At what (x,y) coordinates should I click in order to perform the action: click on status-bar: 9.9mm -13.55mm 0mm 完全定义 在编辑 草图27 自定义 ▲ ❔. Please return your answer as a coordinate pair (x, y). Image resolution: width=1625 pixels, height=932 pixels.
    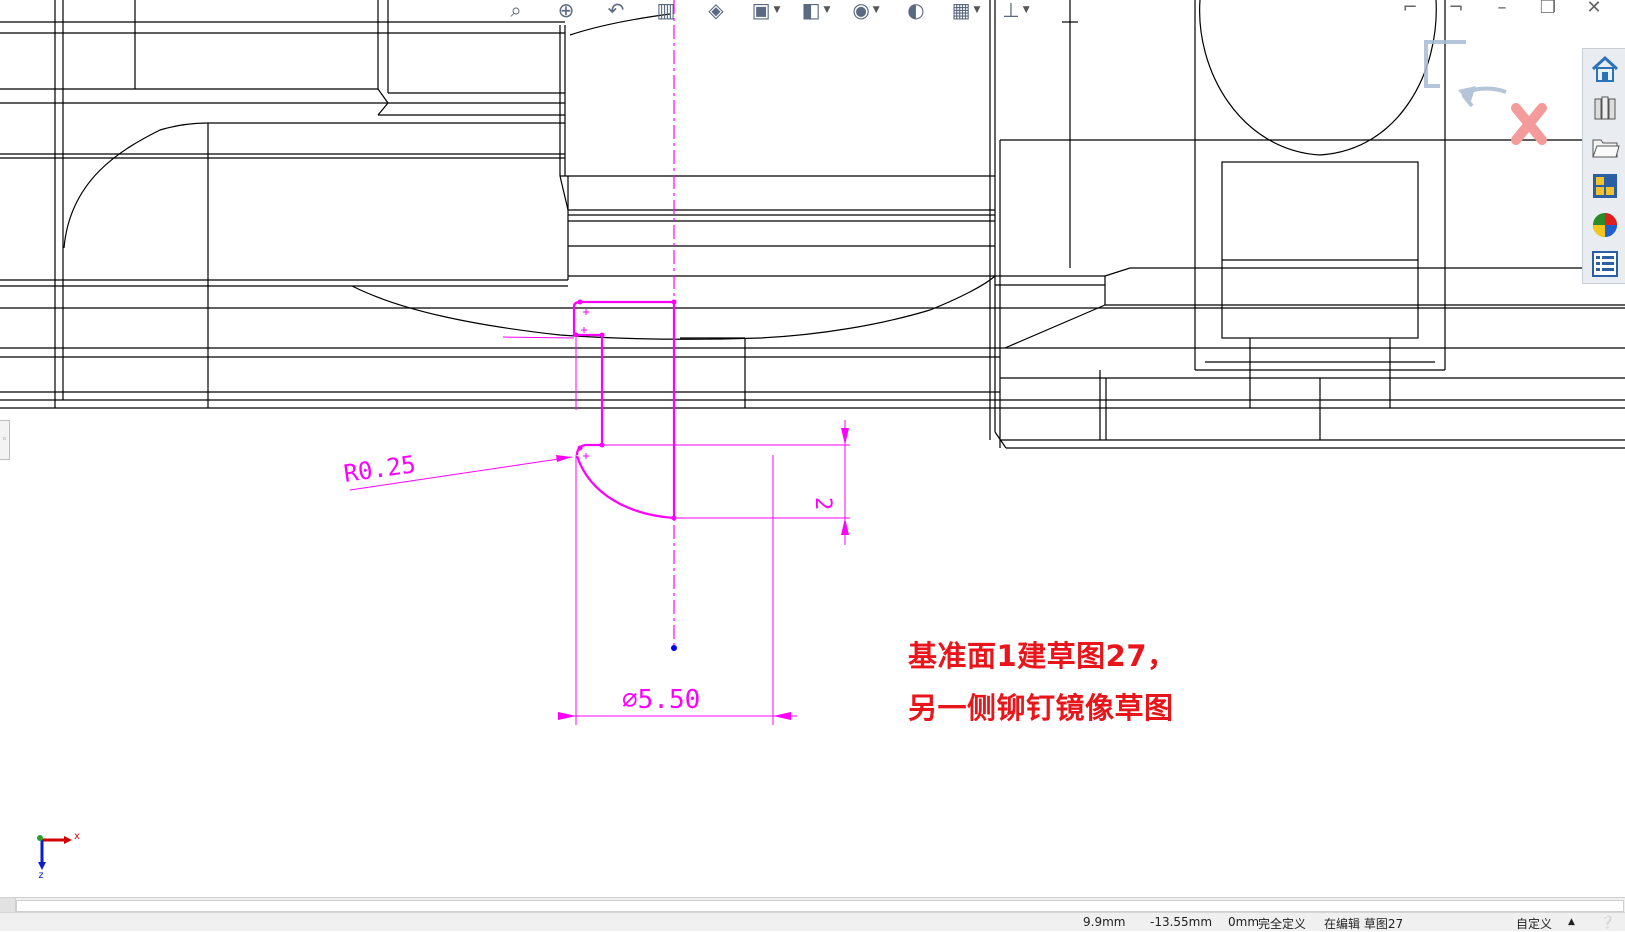
    Looking at the image, I should click on (812, 921).